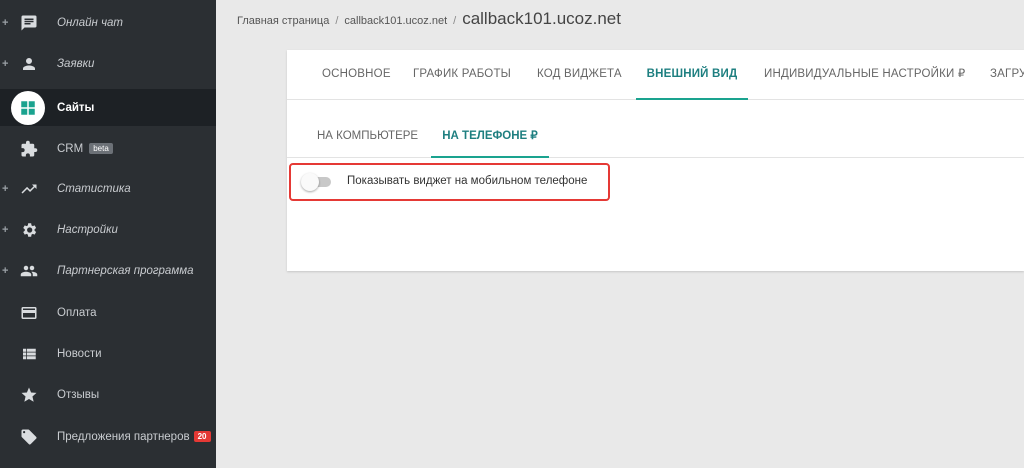  I want to click on sidebar-item-label: Сайты, so click(76, 107).